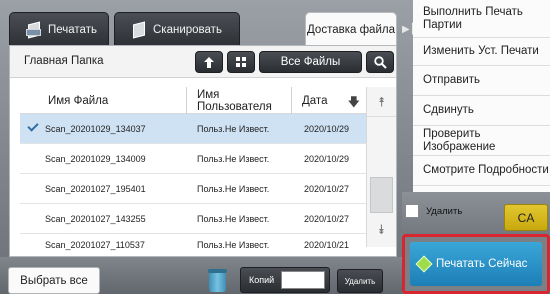  I want to click on tab-delivery-label: Доставка файла, so click(351, 29).